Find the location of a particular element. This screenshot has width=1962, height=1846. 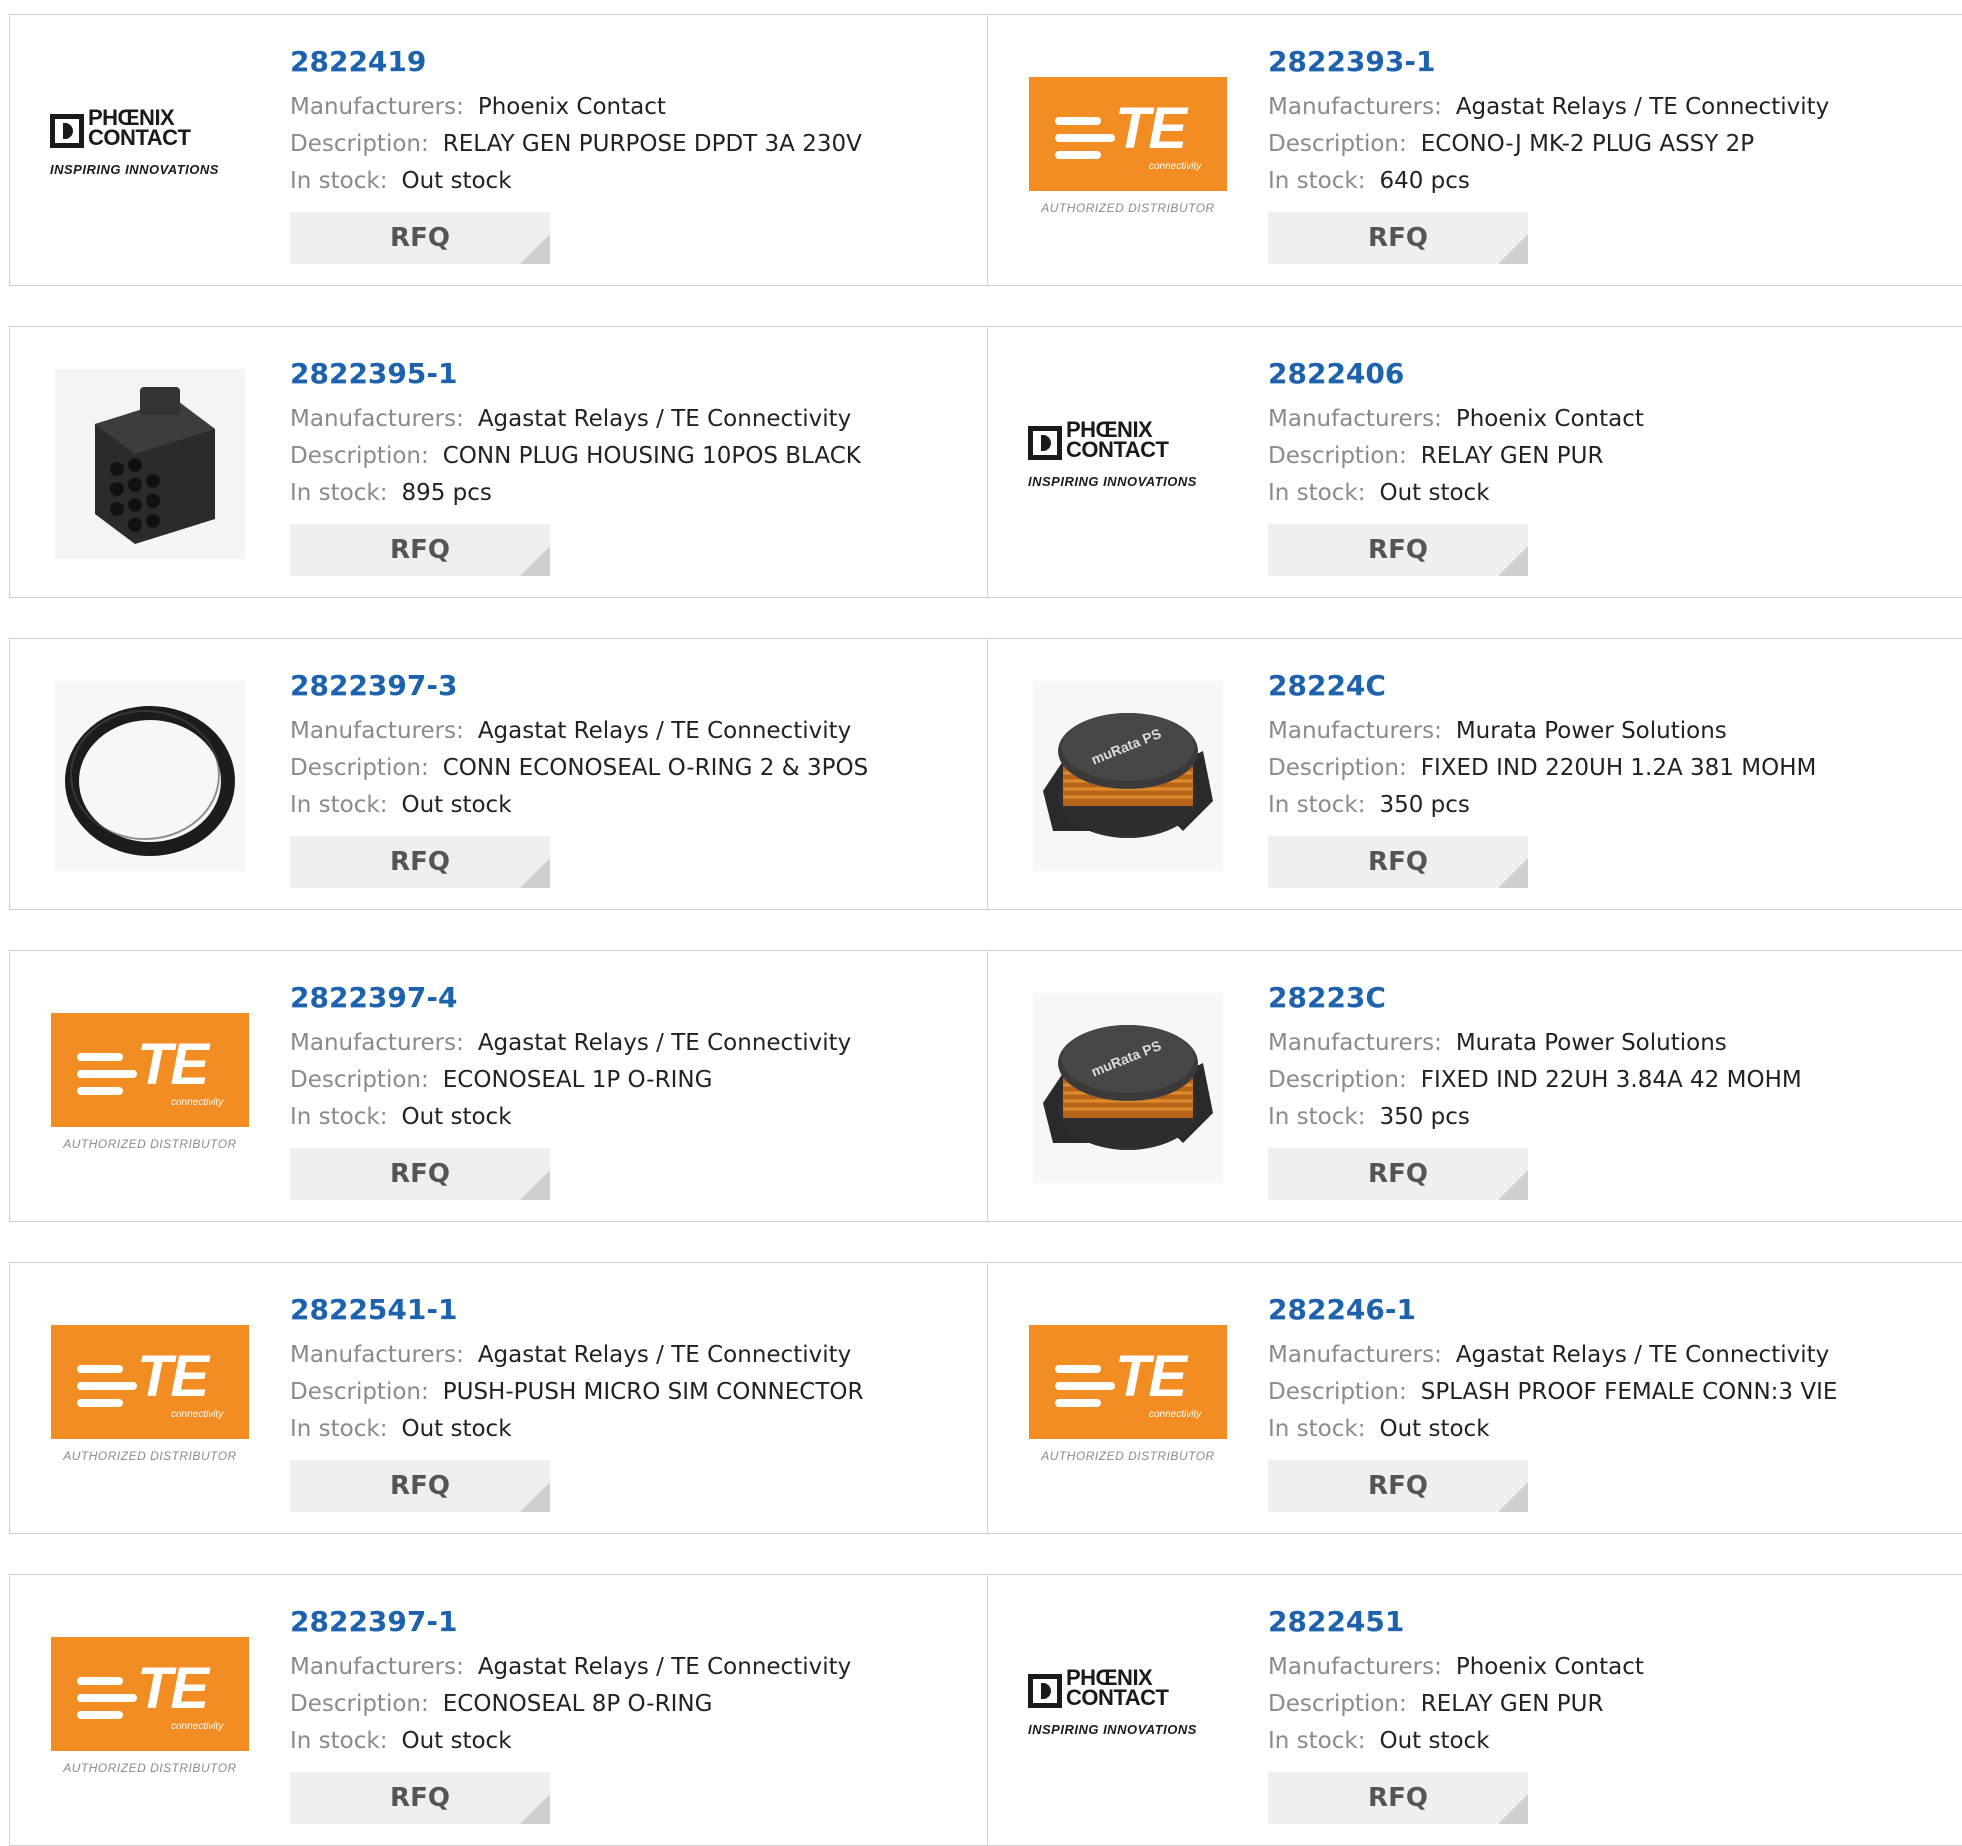

part-number-link: 282246-1 is located at coordinates (1593, 1310).